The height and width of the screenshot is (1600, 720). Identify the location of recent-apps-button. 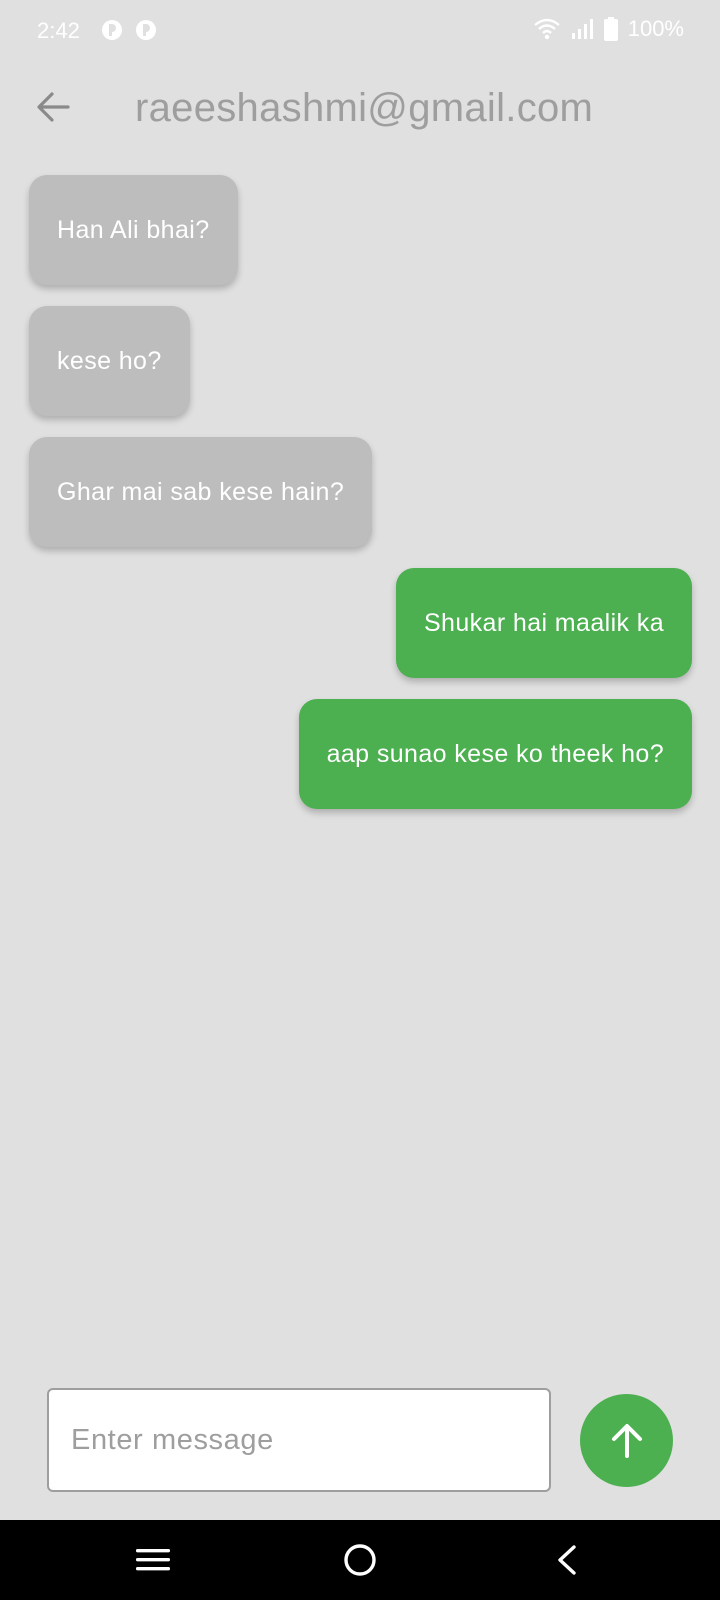
(153, 1560).